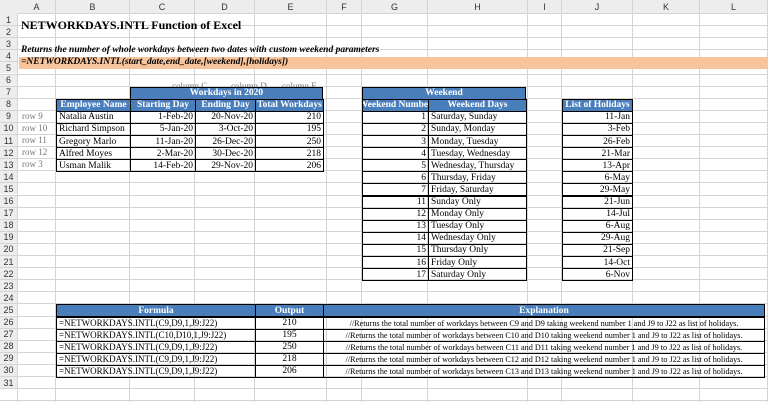 This screenshot has height=402, width=768. Describe the element at coordinates (8, 322) in the screenshot. I see `row-header: 26` at that location.